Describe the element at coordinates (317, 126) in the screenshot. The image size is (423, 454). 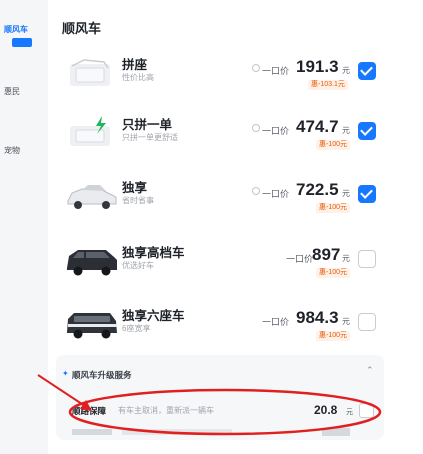
I see `price-value: 474.7` at that location.